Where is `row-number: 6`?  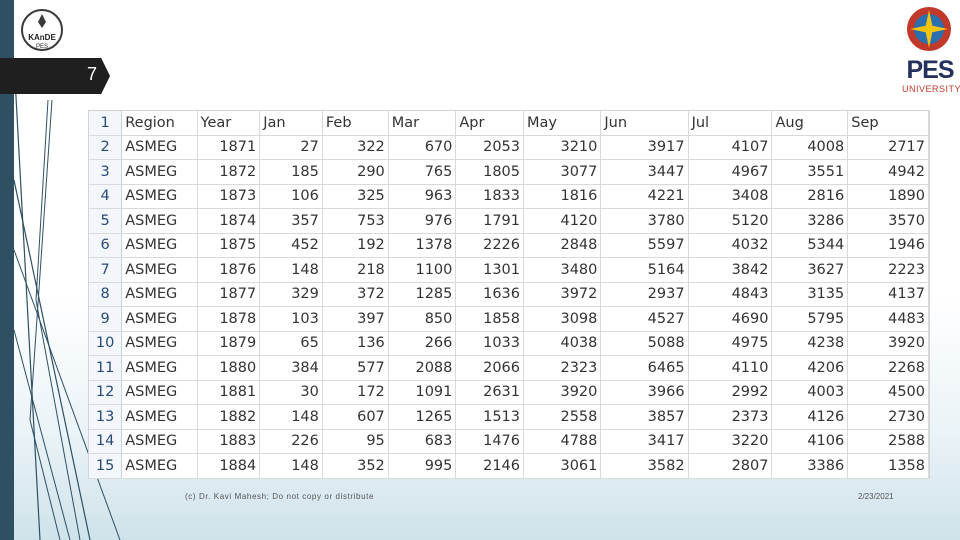
row-number: 6 is located at coordinates (106, 245).